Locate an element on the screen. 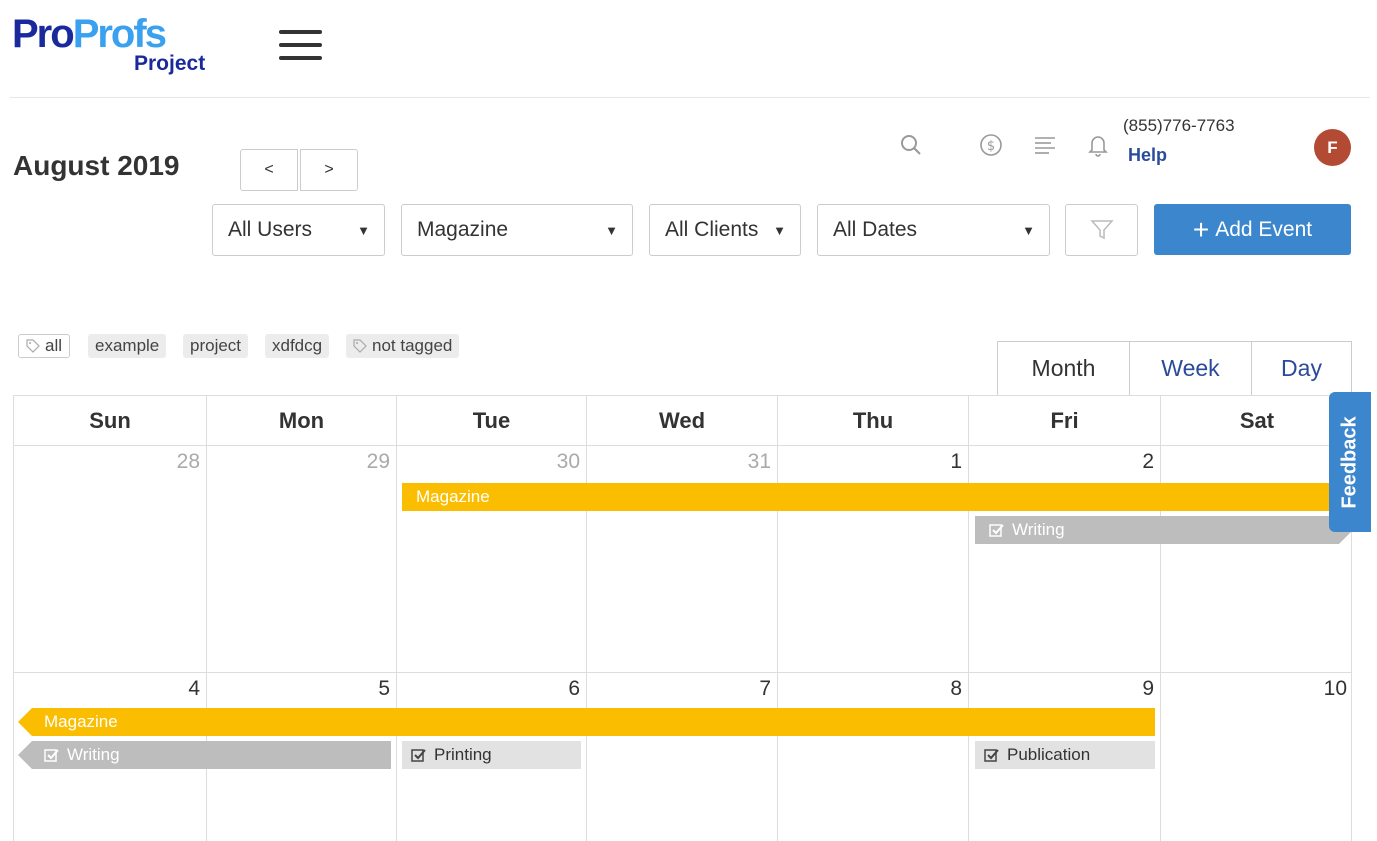  day-cell: 2 is located at coordinates (1064, 559).